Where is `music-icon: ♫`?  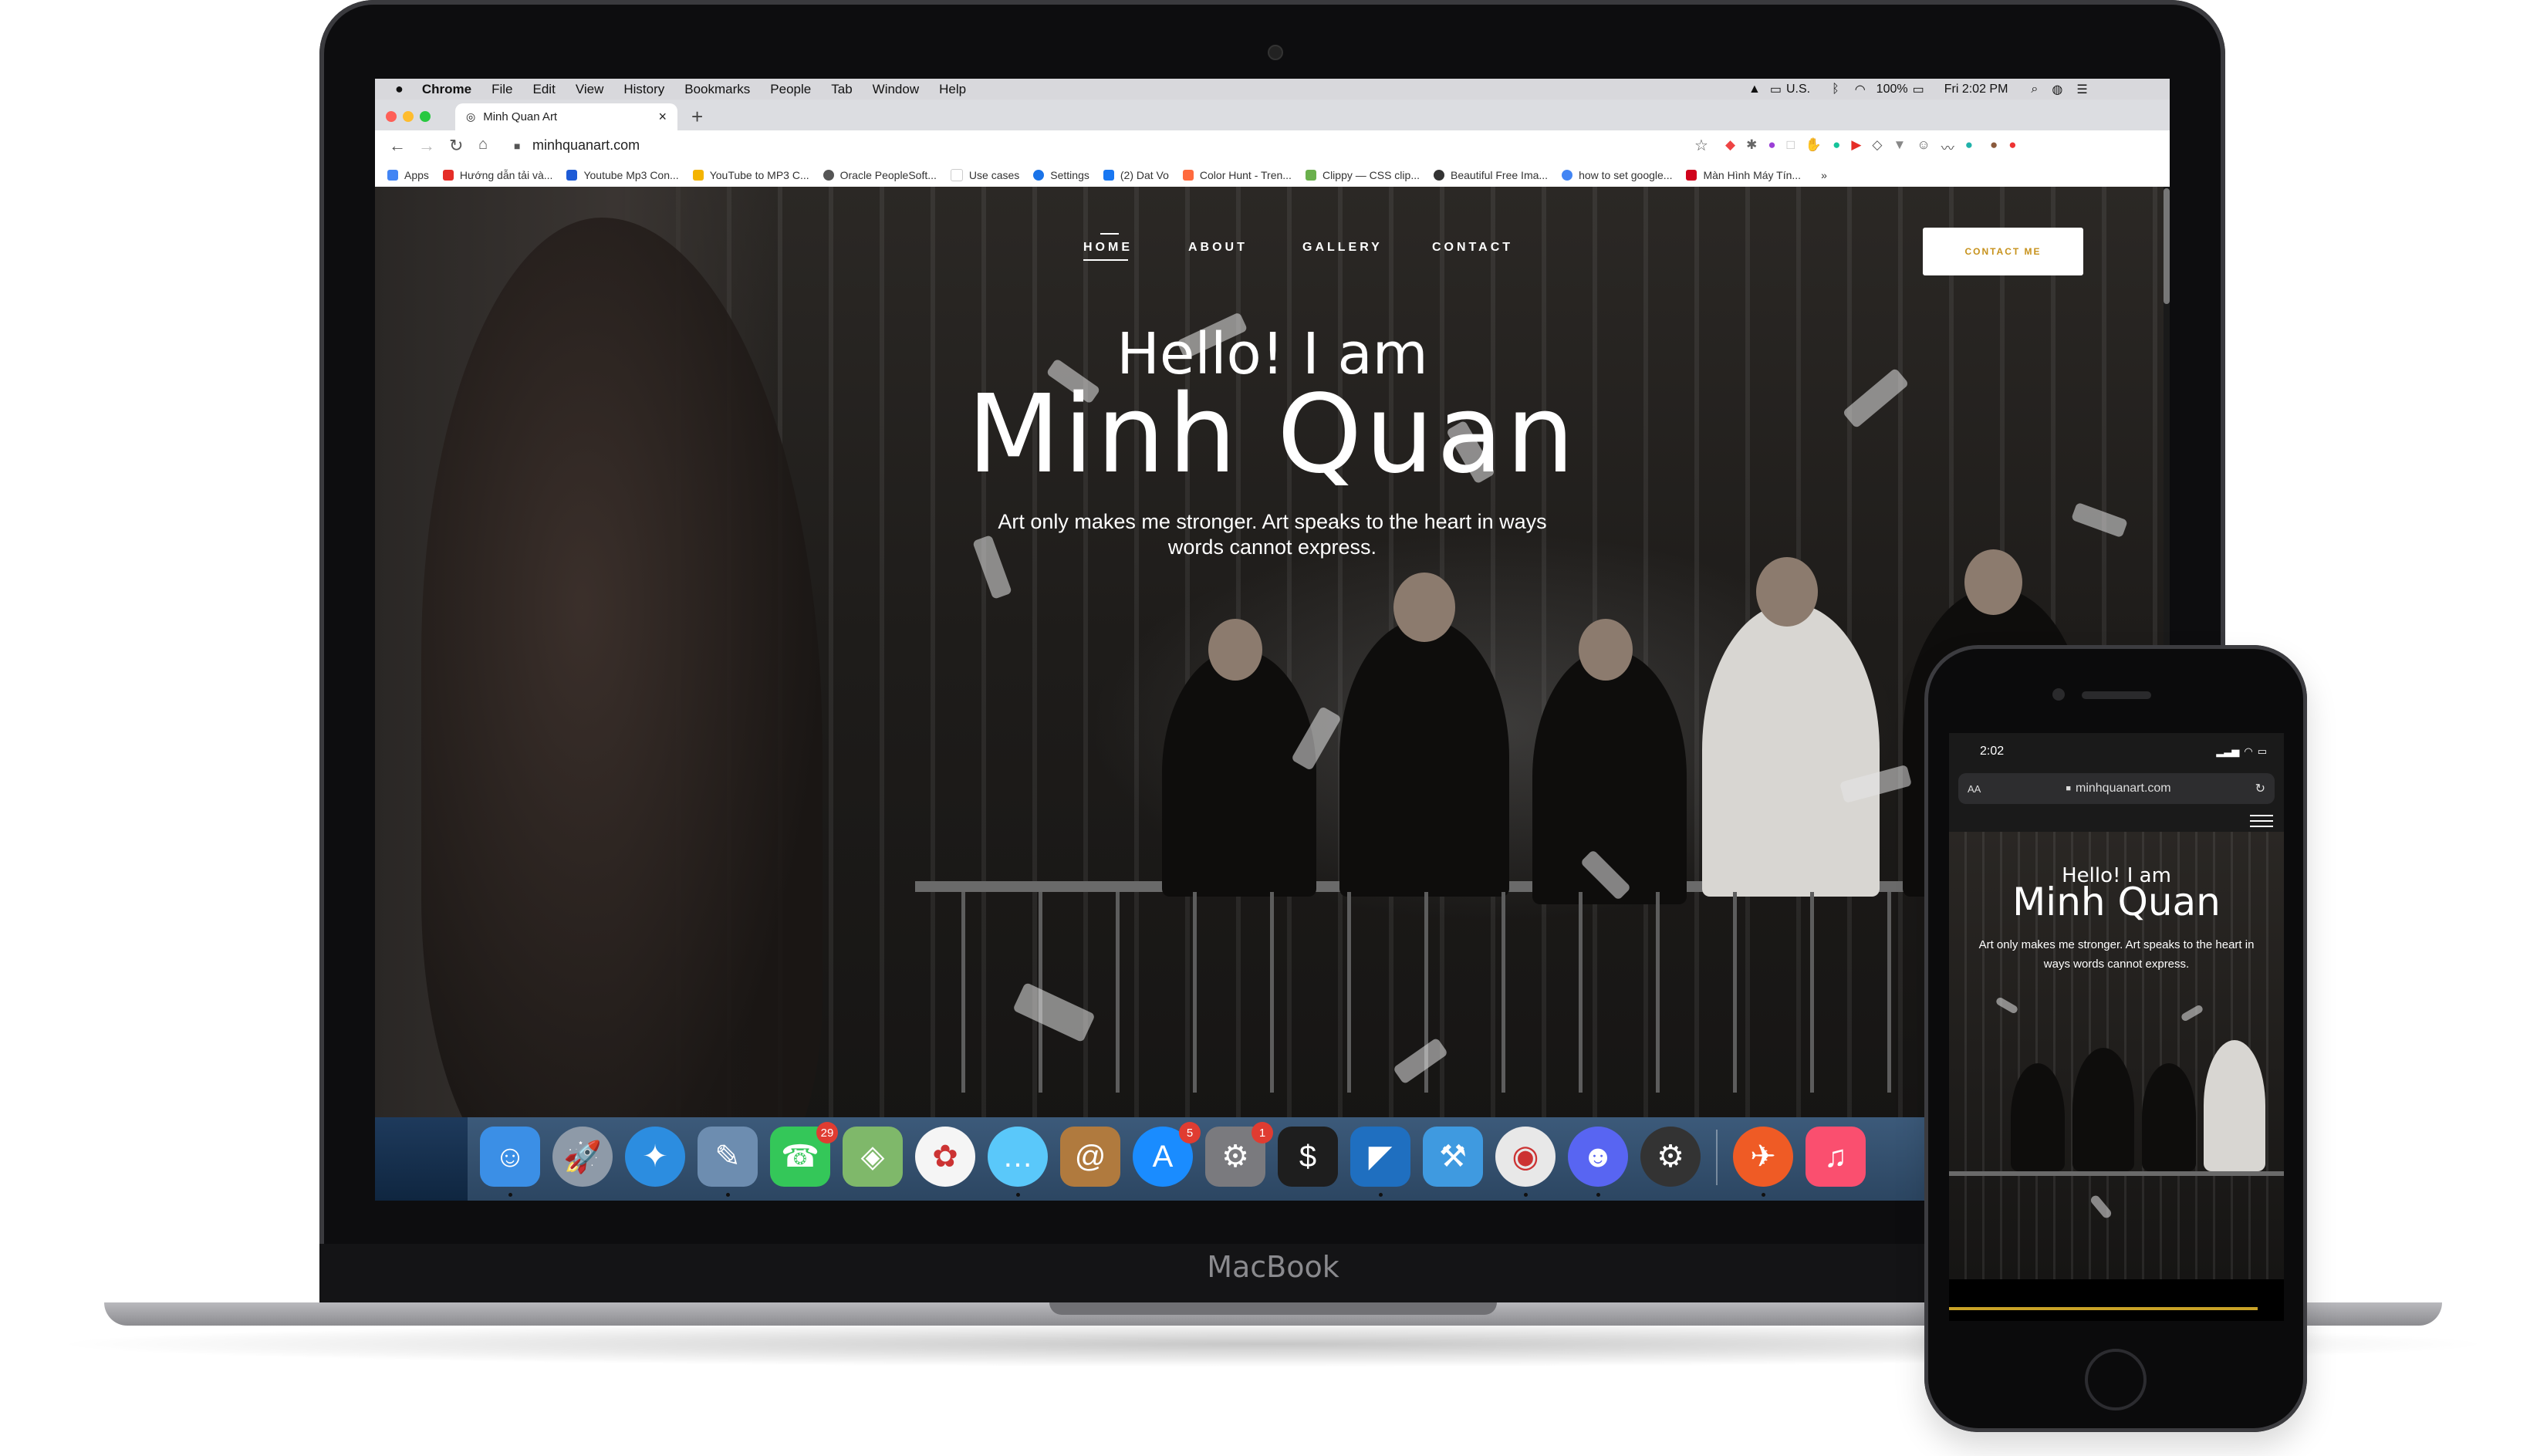
music-icon: ♫ is located at coordinates (1836, 1157).